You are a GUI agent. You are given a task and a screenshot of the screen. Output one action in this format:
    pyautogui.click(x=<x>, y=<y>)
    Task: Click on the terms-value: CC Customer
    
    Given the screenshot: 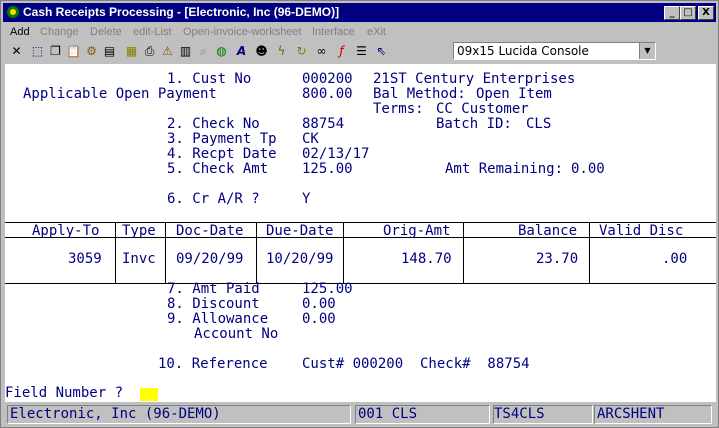 What is the action you would take?
    pyautogui.click(x=482, y=109)
    